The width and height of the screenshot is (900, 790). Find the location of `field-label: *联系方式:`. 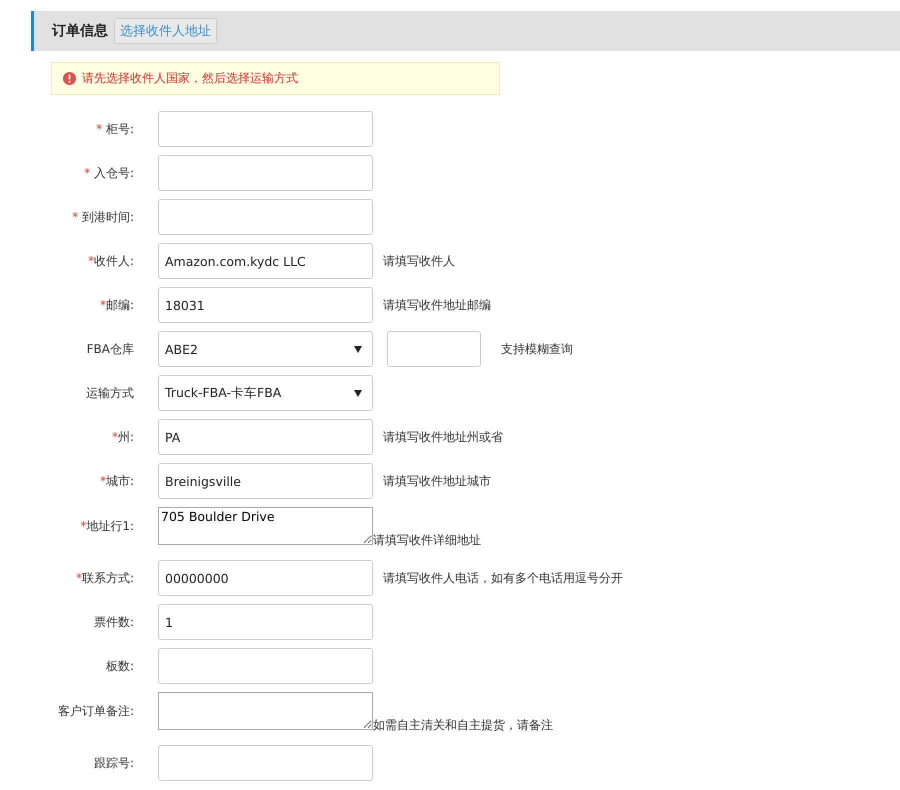

field-label: *联系方式: is located at coordinates (104, 578).